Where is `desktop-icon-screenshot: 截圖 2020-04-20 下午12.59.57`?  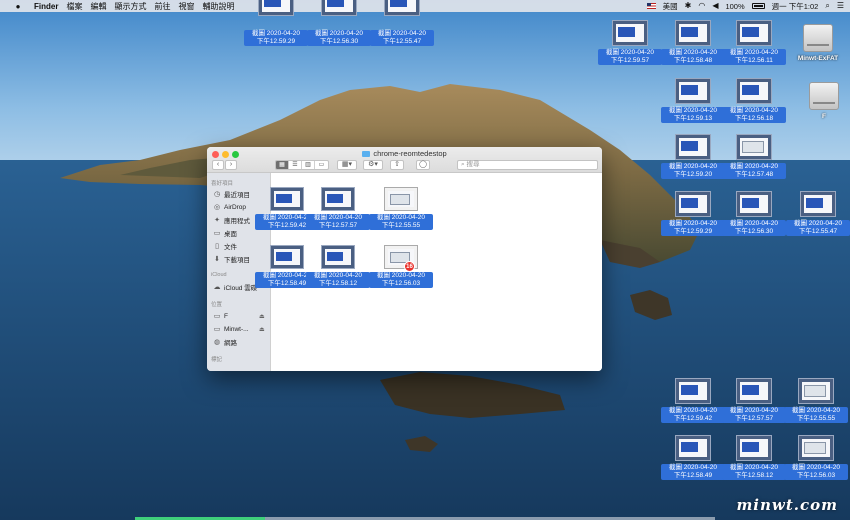
desktop-icon-screenshot: 截圖 2020-04-20 下午12.59.57 is located at coordinates (630, 48).